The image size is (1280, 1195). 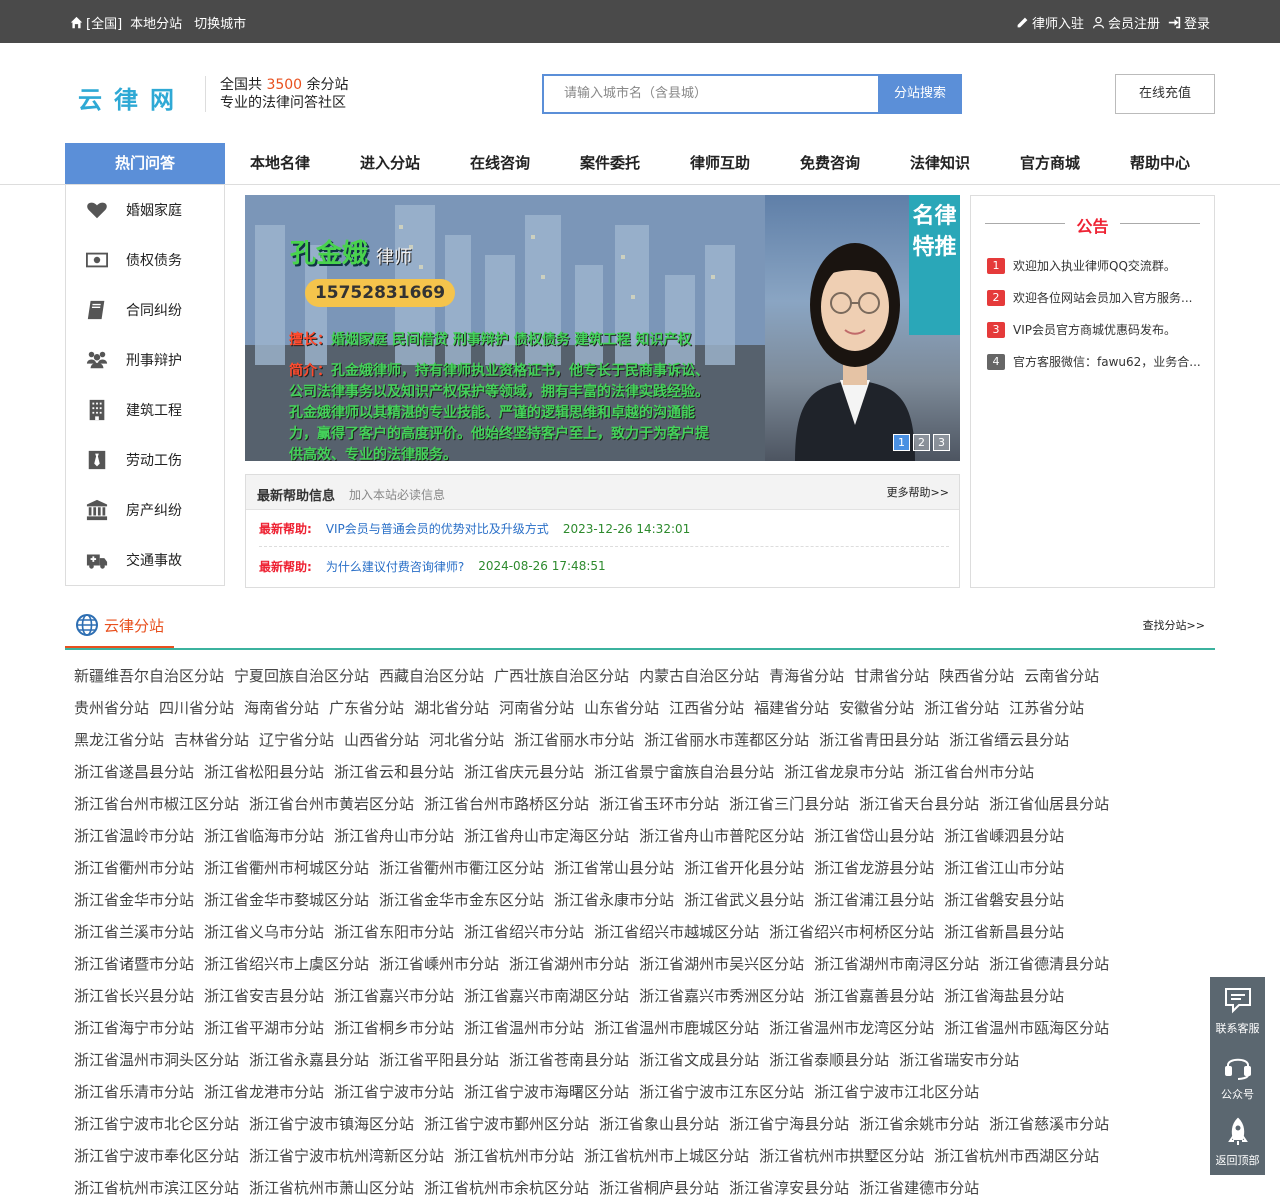 I want to click on station-link: 浙江省嵊州市分站, so click(x=439, y=964).